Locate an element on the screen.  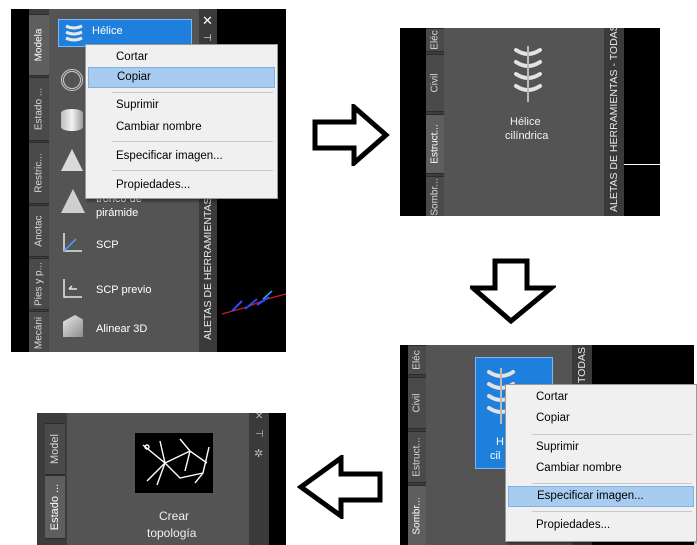
topology-image is located at coordinates (174, 463).